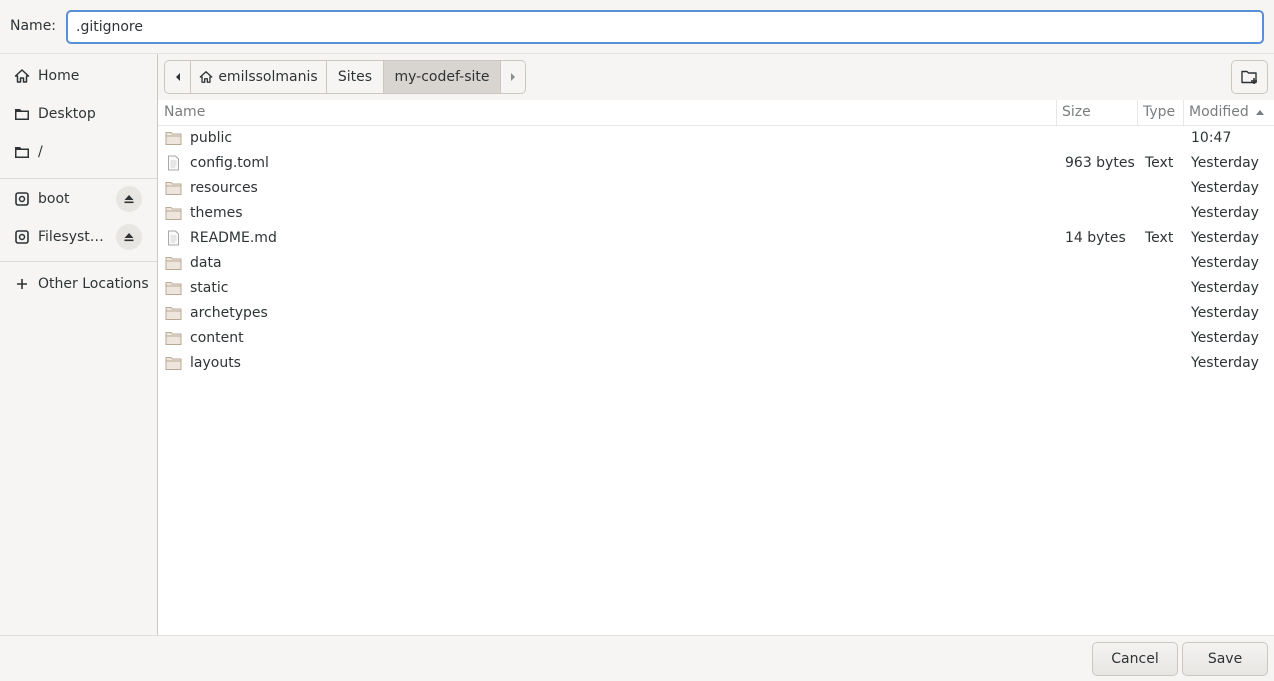  What do you see at coordinates (184, 112) in the screenshot?
I see `column-name: Name` at bounding box center [184, 112].